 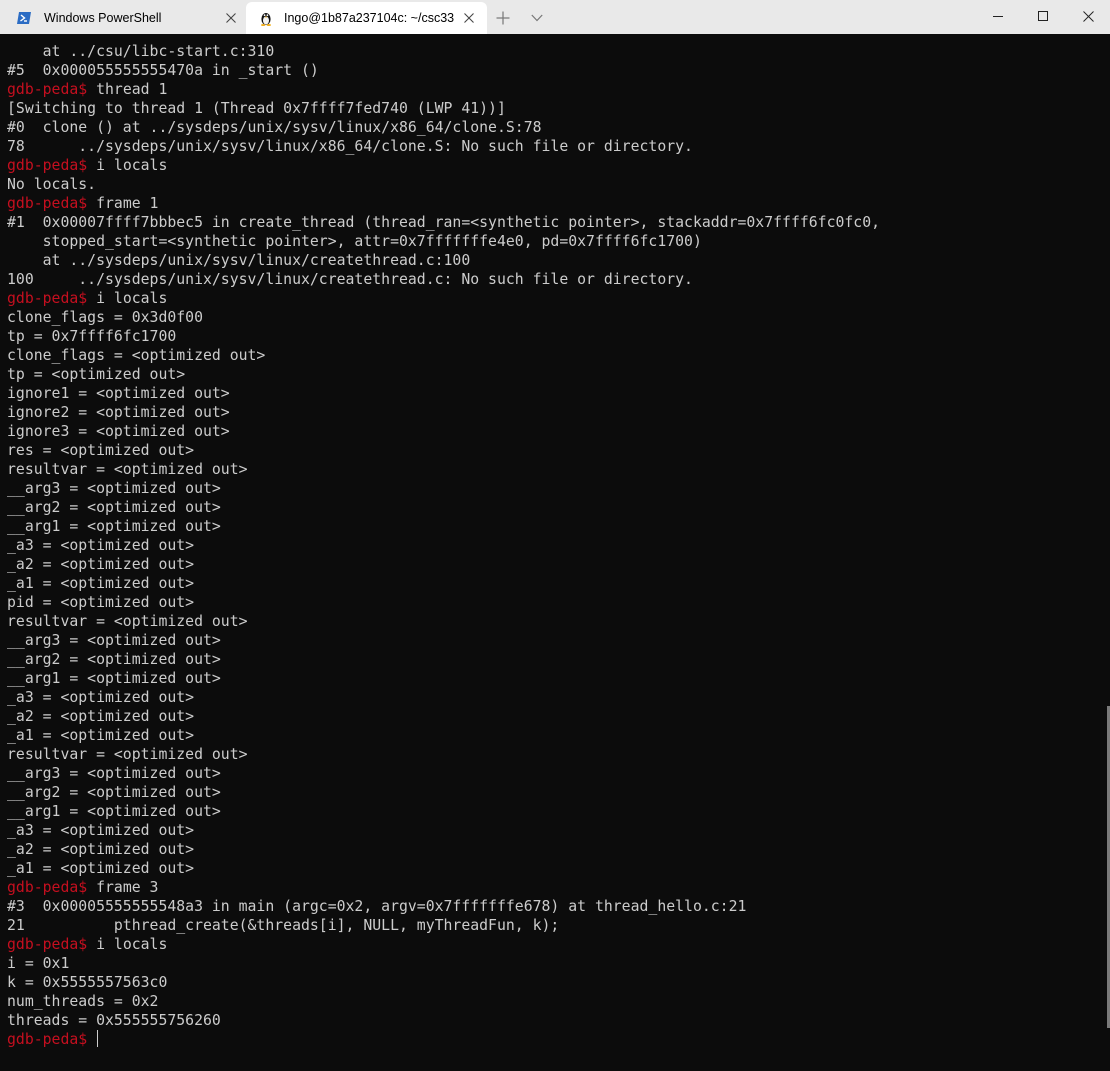 I want to click on output-line: pid = <optimized out>, so click(x=443, y=602).